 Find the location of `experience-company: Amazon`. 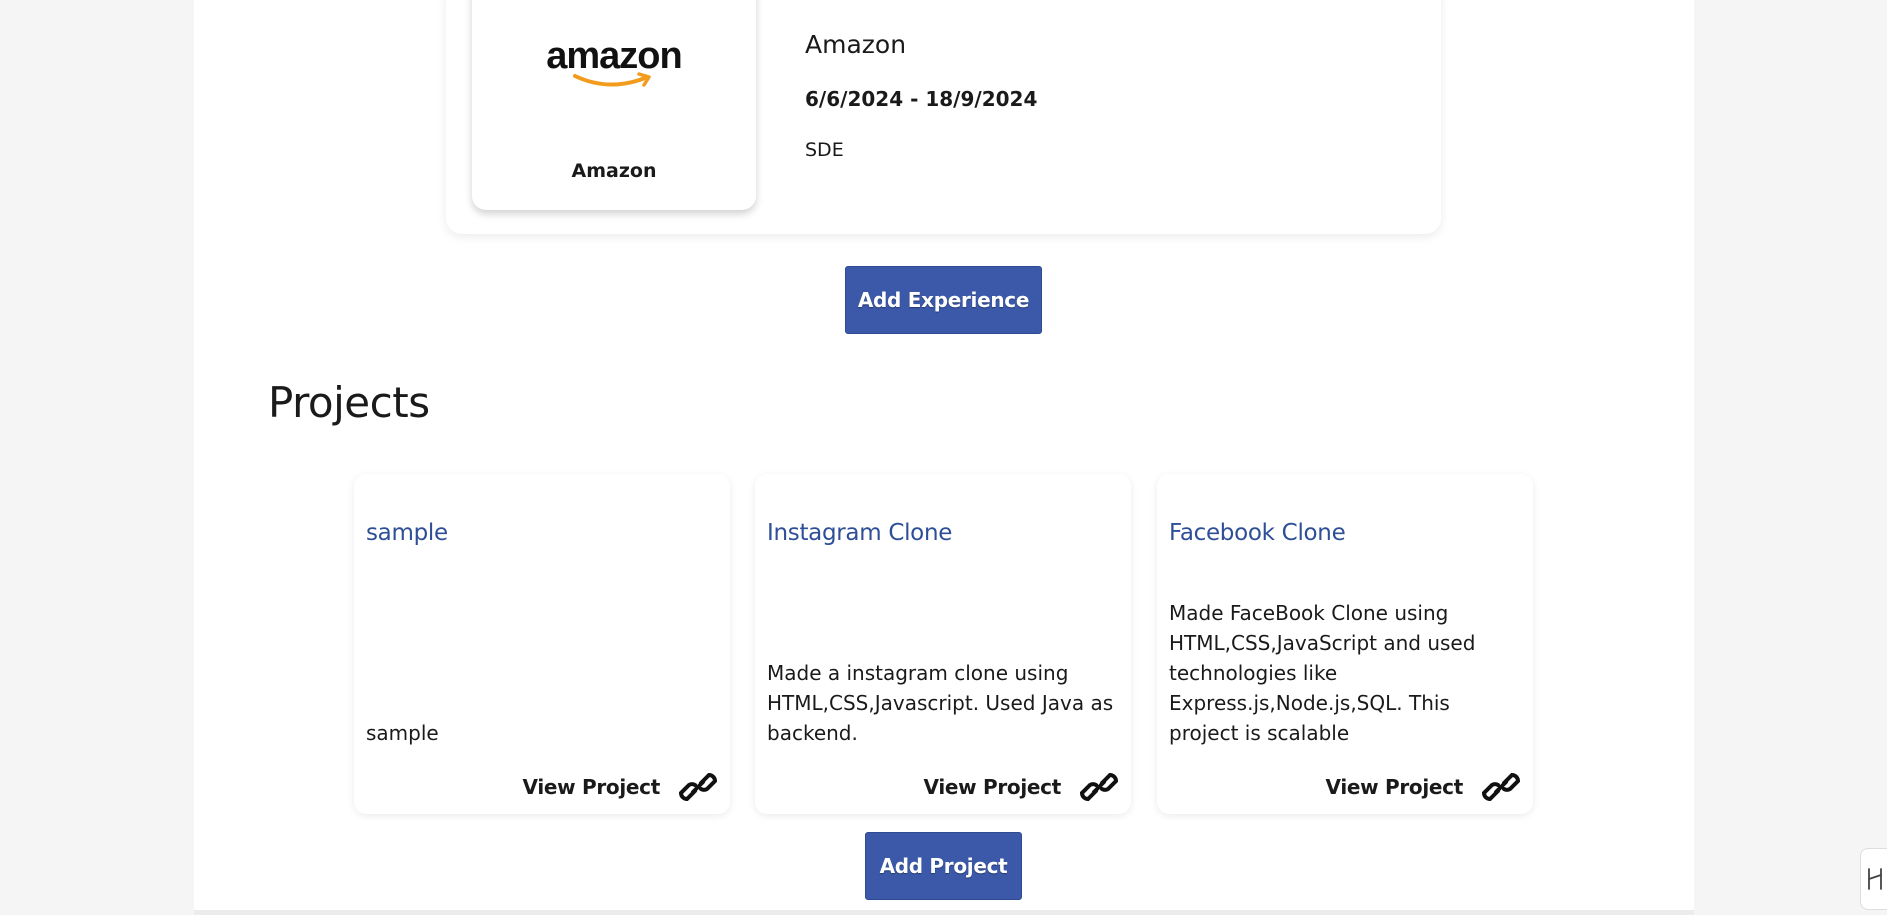

experience-company: Amazon is located at coordinates (856, 44).